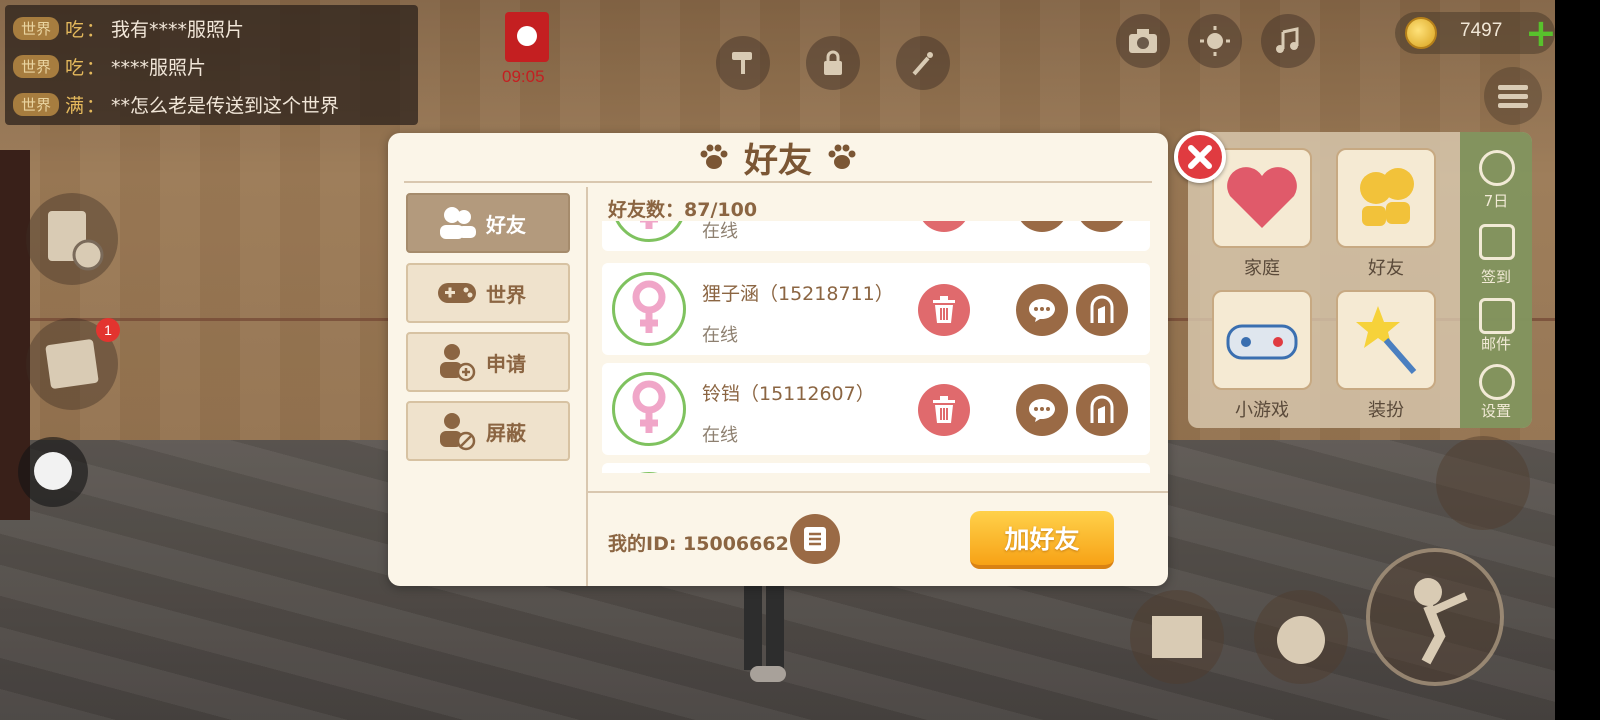  I want to click on screen-edge, so click(1577, 360).